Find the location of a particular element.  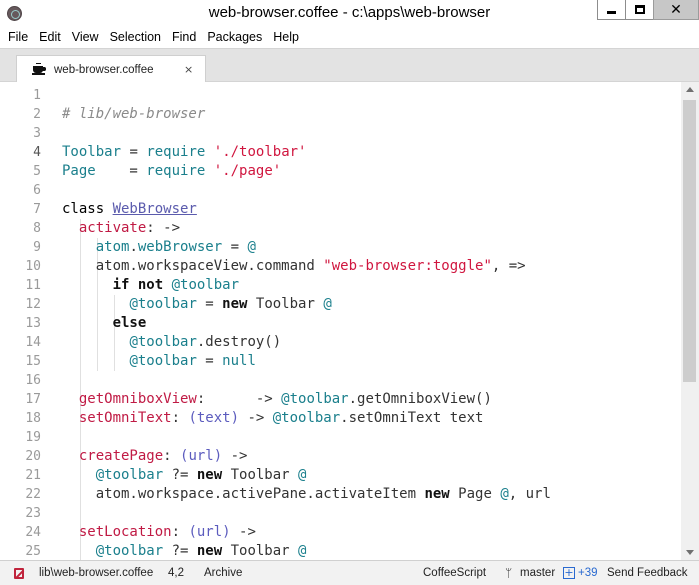

minimize-button is located at coordinates (611, 10).